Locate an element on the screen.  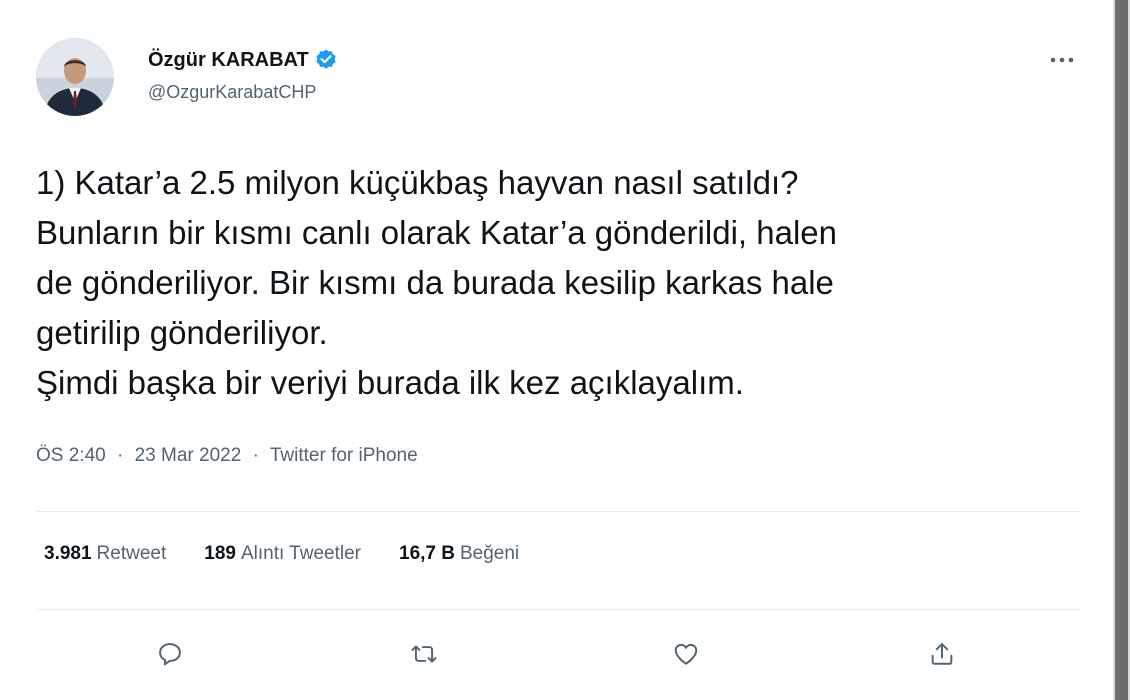
author-handle: @OzgurKarabatCHP is located at coordinates (232, 92).